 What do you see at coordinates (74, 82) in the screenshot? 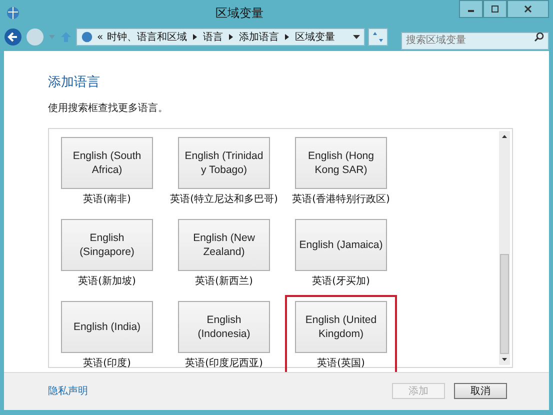
I see `page-heading: 添加语言` at bounding box center [74, 82].